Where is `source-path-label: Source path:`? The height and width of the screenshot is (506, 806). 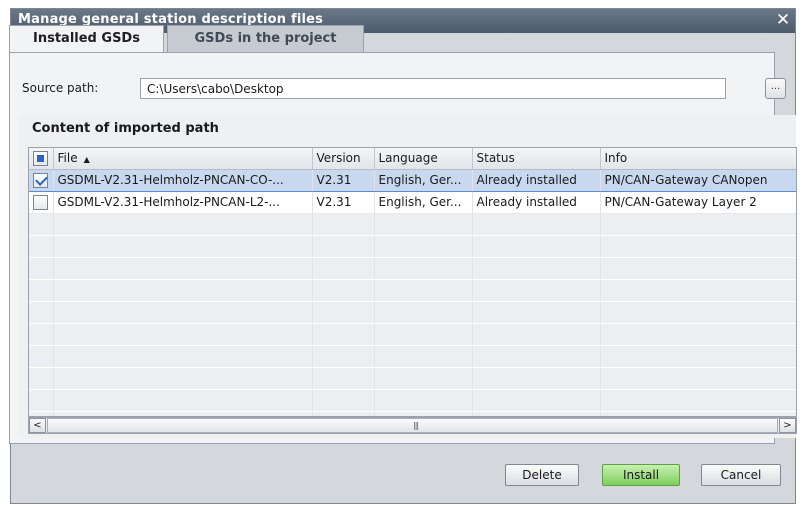
source-path-label: Source path: is located at coordinates (60, 88).